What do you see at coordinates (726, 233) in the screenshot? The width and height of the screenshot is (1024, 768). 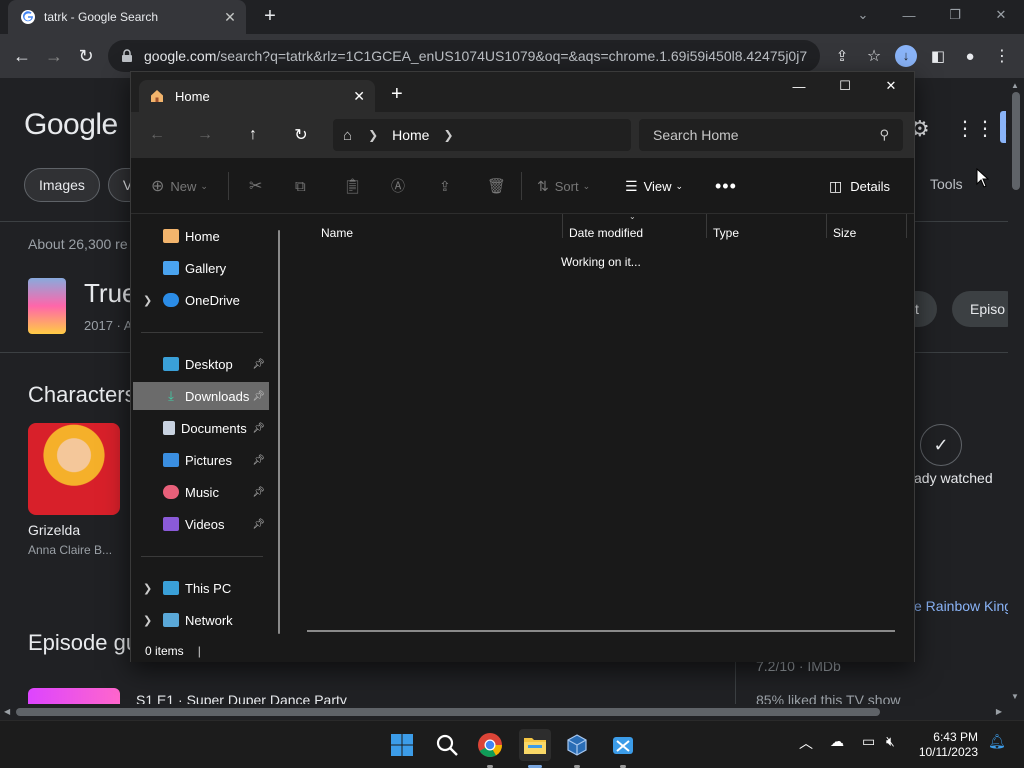 I see `column-header-type: Type` at bounding box center [726, 233].